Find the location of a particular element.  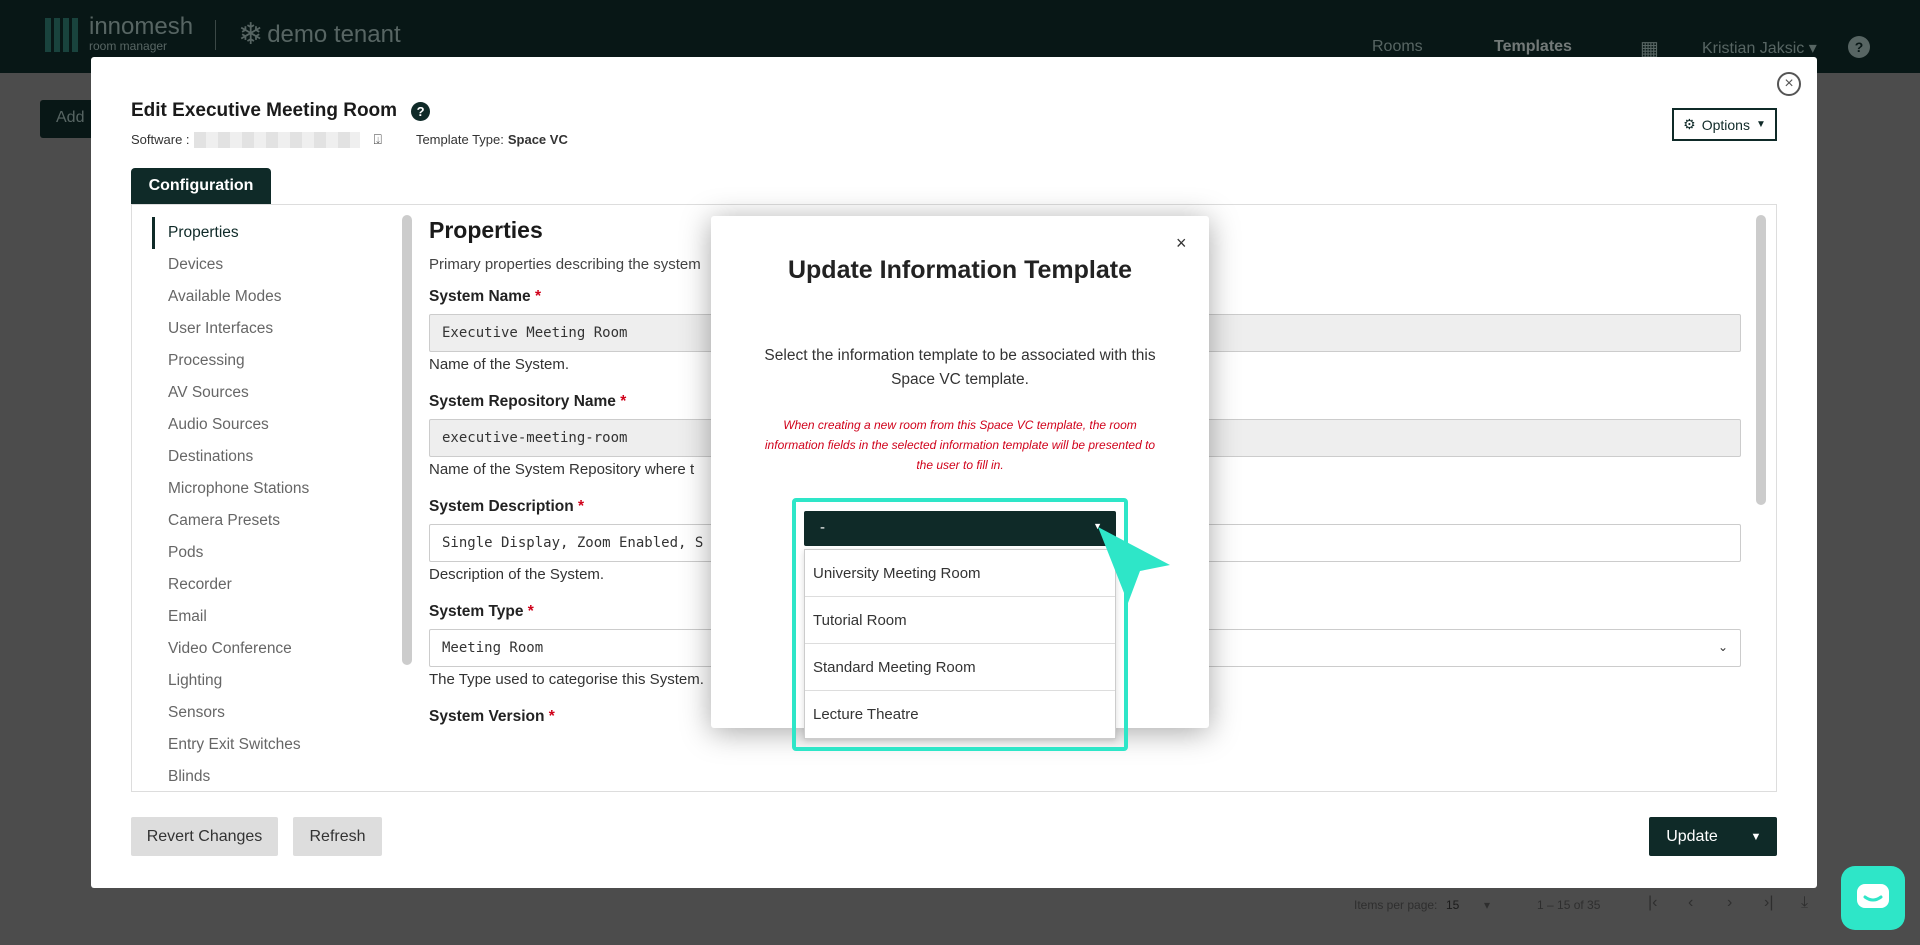

option-university-meeting-room: University Meeting Room is located at coordinates (960, 573).